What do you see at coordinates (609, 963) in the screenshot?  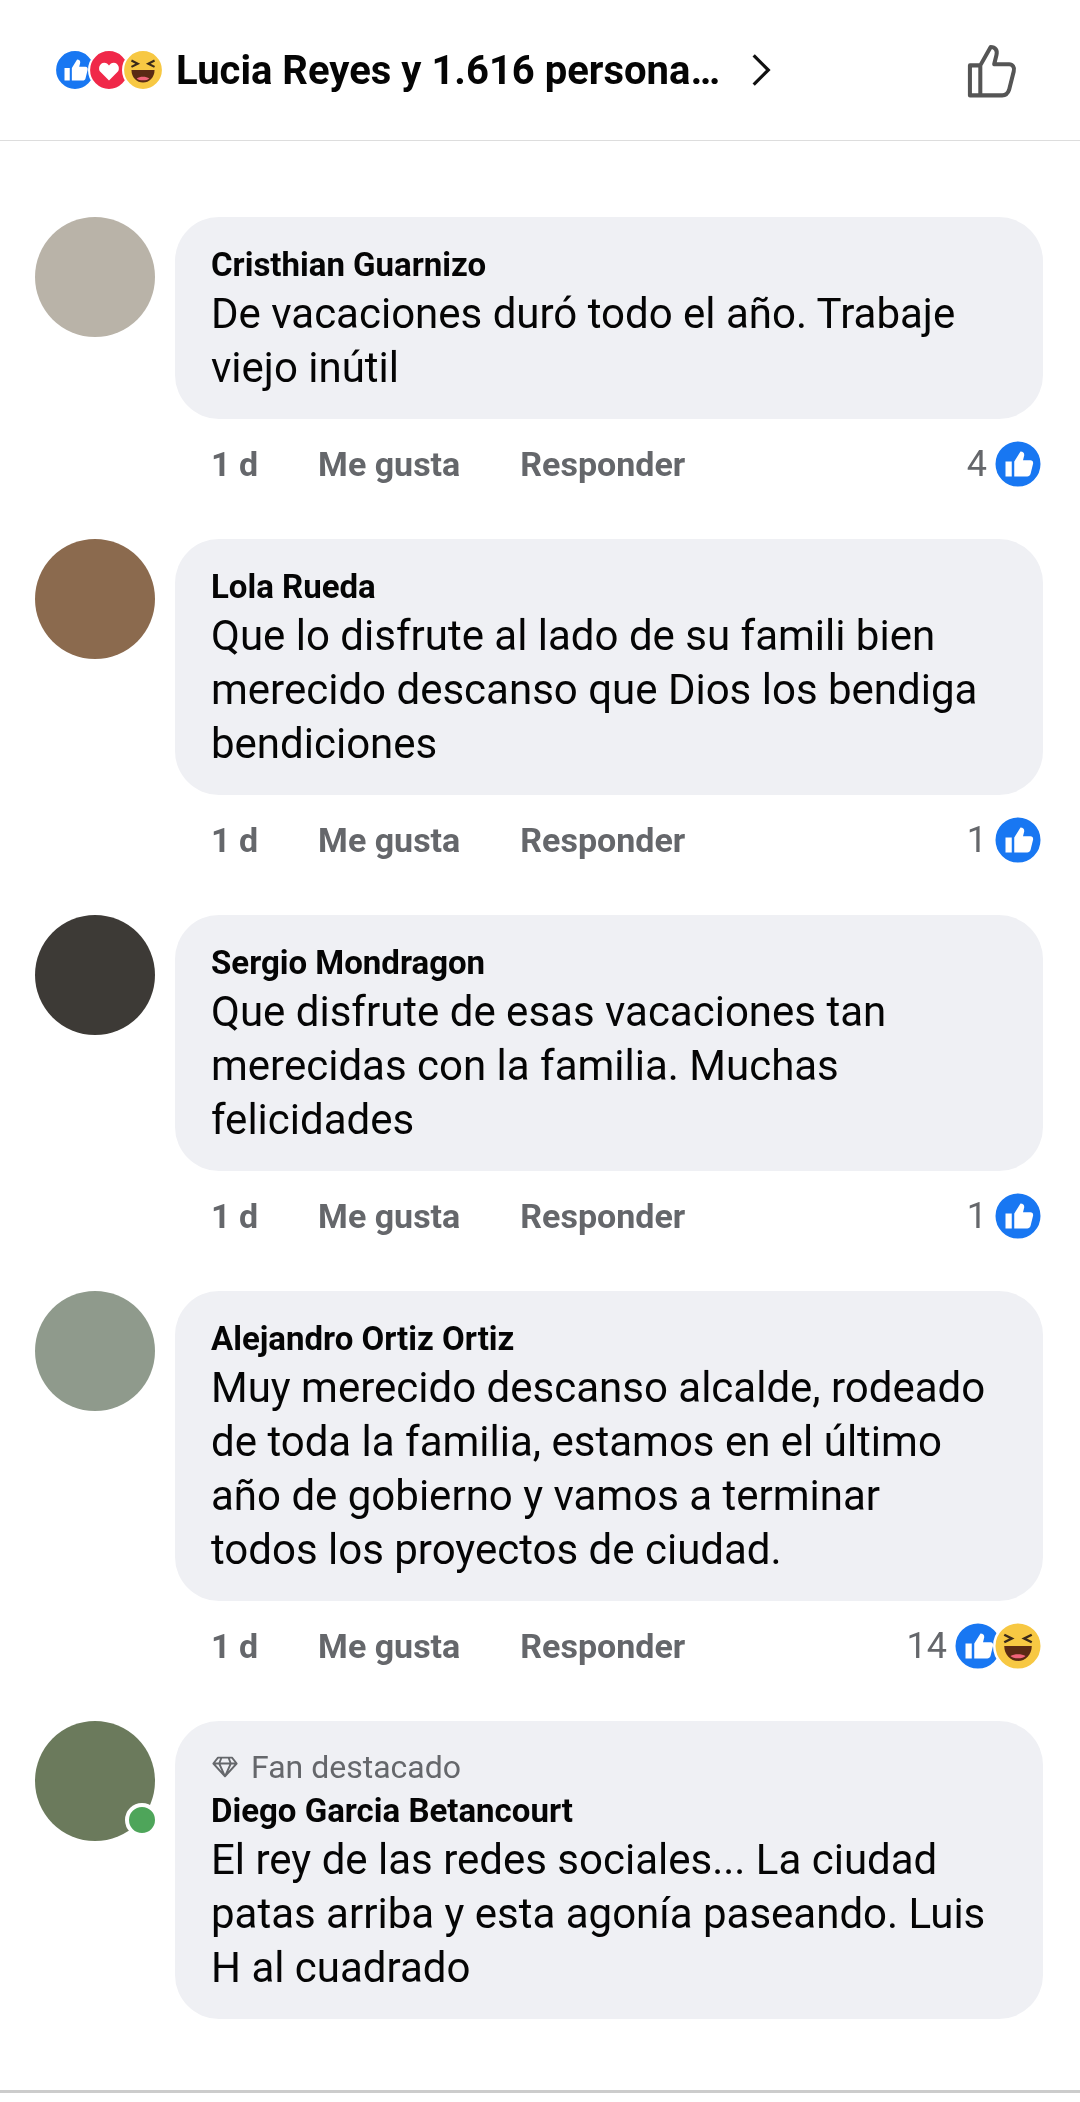 I see `commenter-name: Sergio Mondragon` at bounding box center [609, 963].